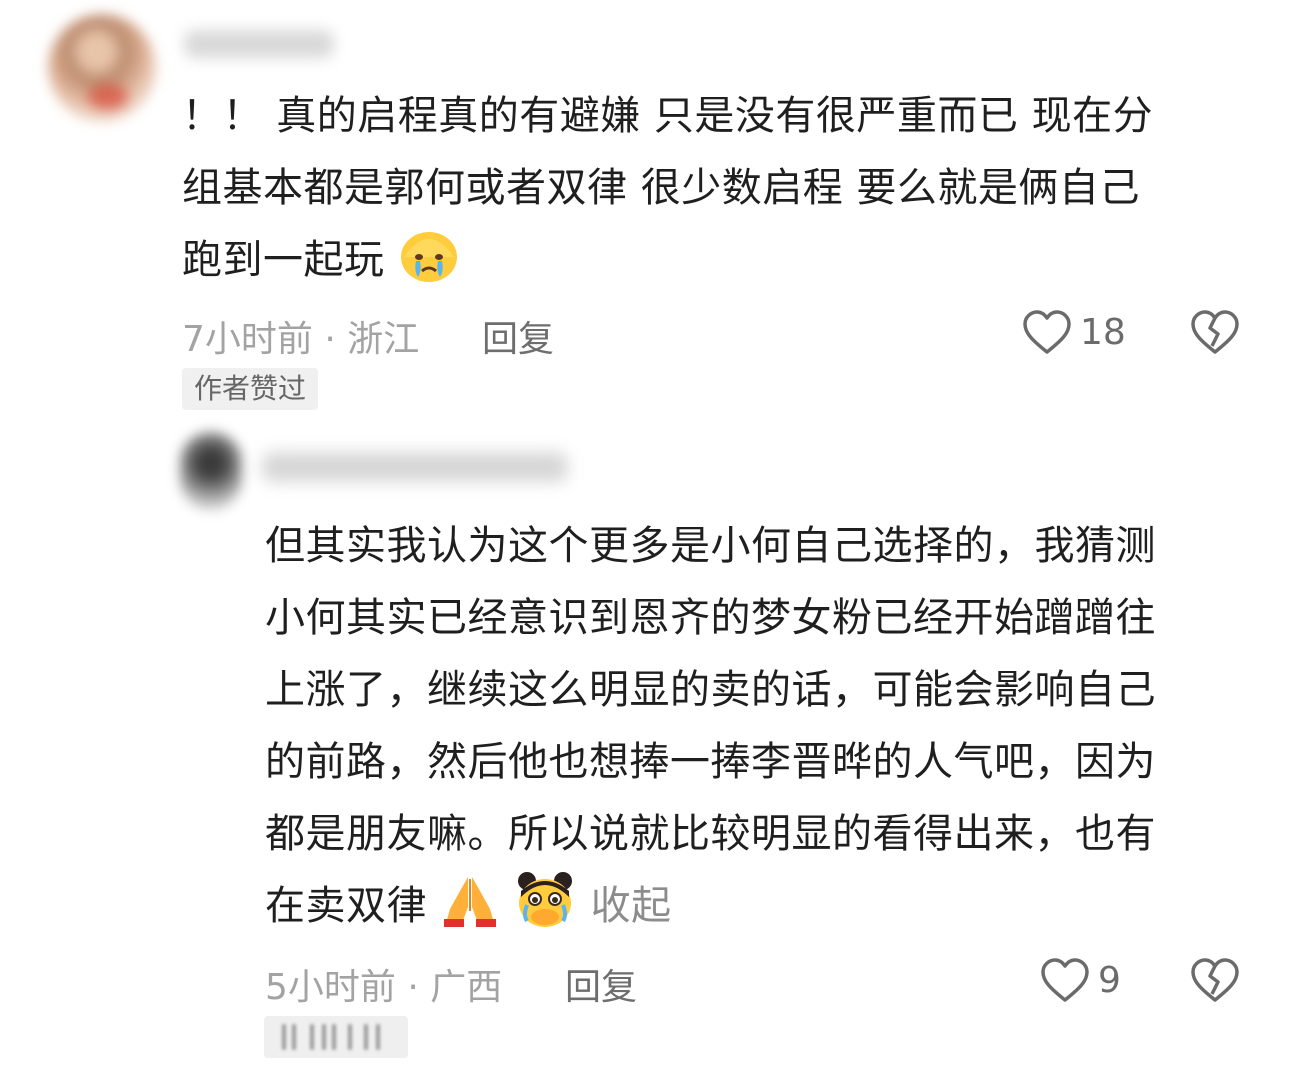  I want to click on reply-dislike-button, so click(1215, 983).